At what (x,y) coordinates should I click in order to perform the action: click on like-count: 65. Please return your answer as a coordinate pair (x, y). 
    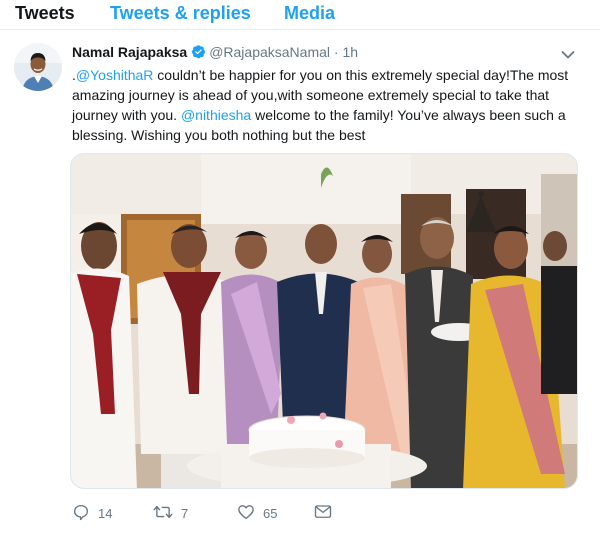
    Looking at the image, I should click on (270, 513).